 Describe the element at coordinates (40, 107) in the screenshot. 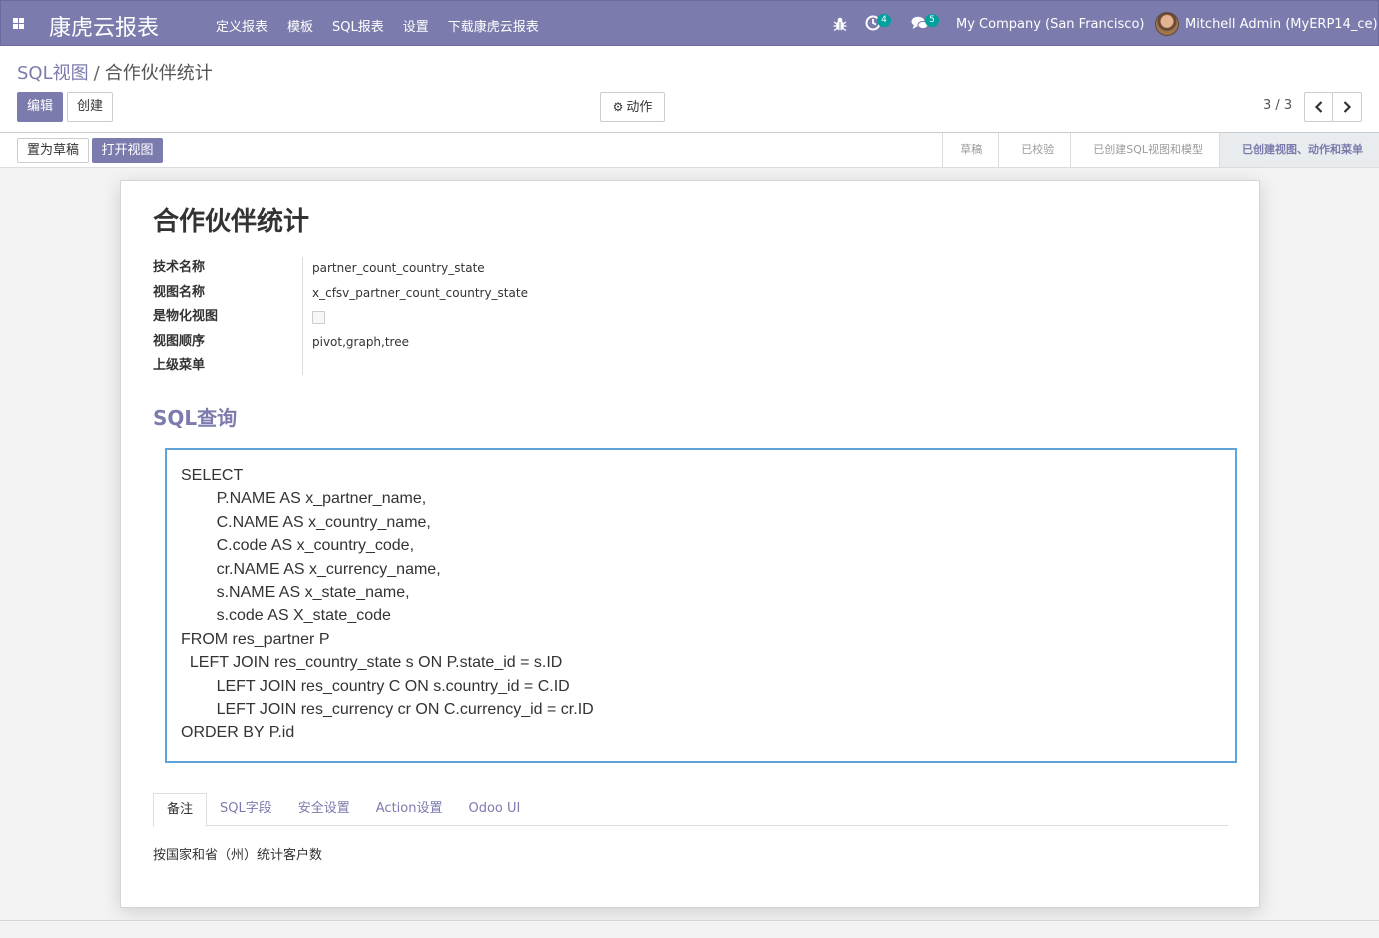

I see `edit-button: 编辑` at that location.